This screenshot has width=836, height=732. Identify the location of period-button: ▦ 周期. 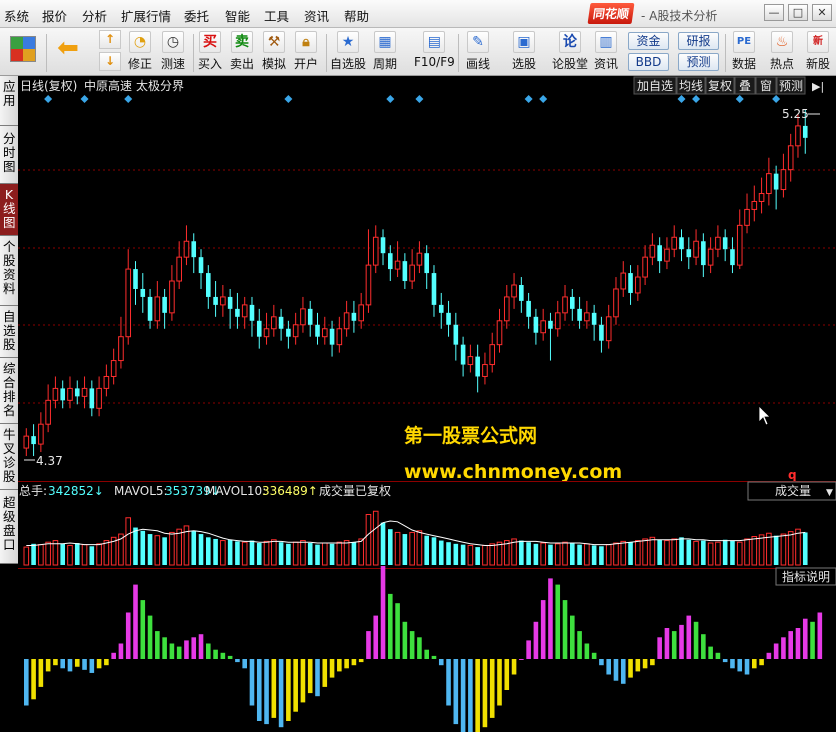
(385, 51).